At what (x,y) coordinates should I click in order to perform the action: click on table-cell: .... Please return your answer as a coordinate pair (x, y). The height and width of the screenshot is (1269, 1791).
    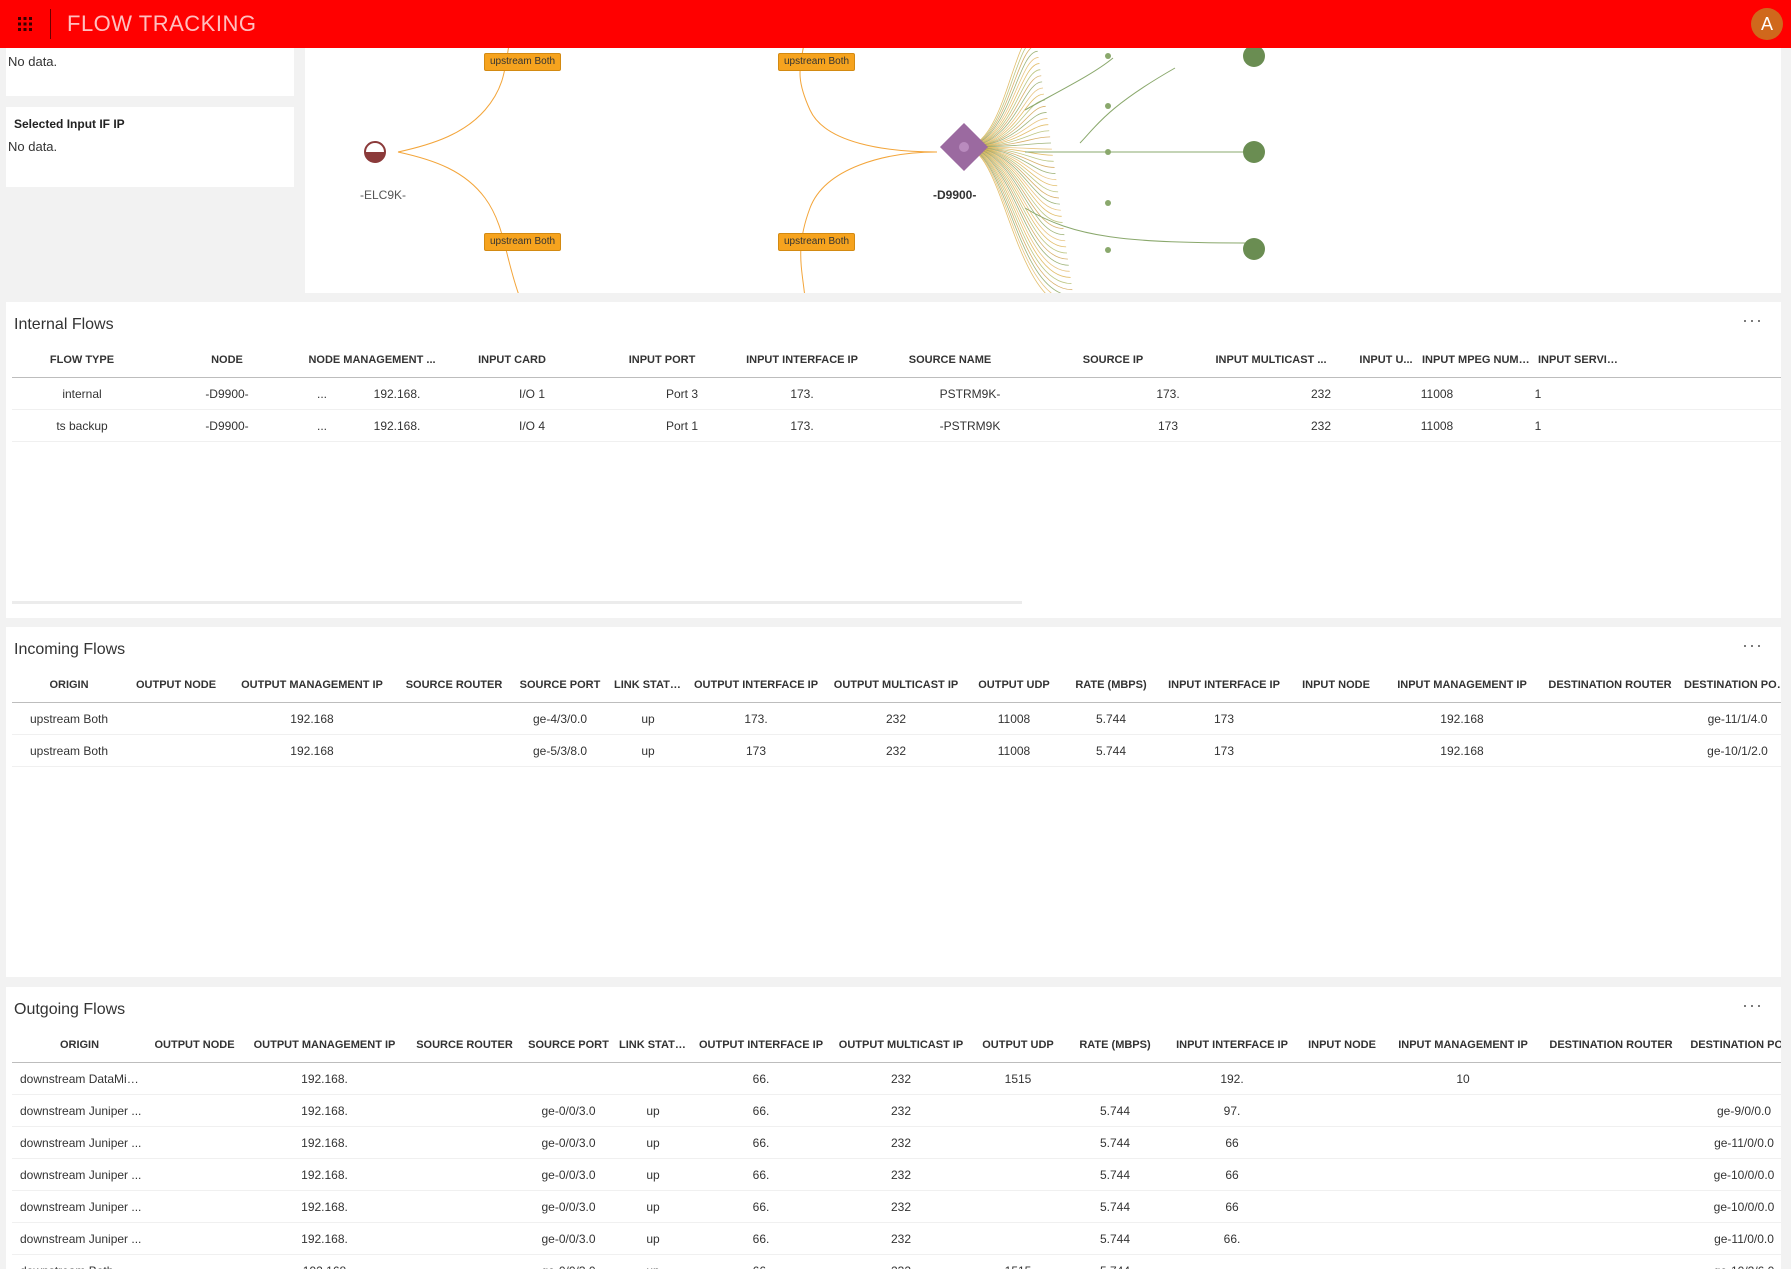
    Looking at the image, I should click on (321, 425).